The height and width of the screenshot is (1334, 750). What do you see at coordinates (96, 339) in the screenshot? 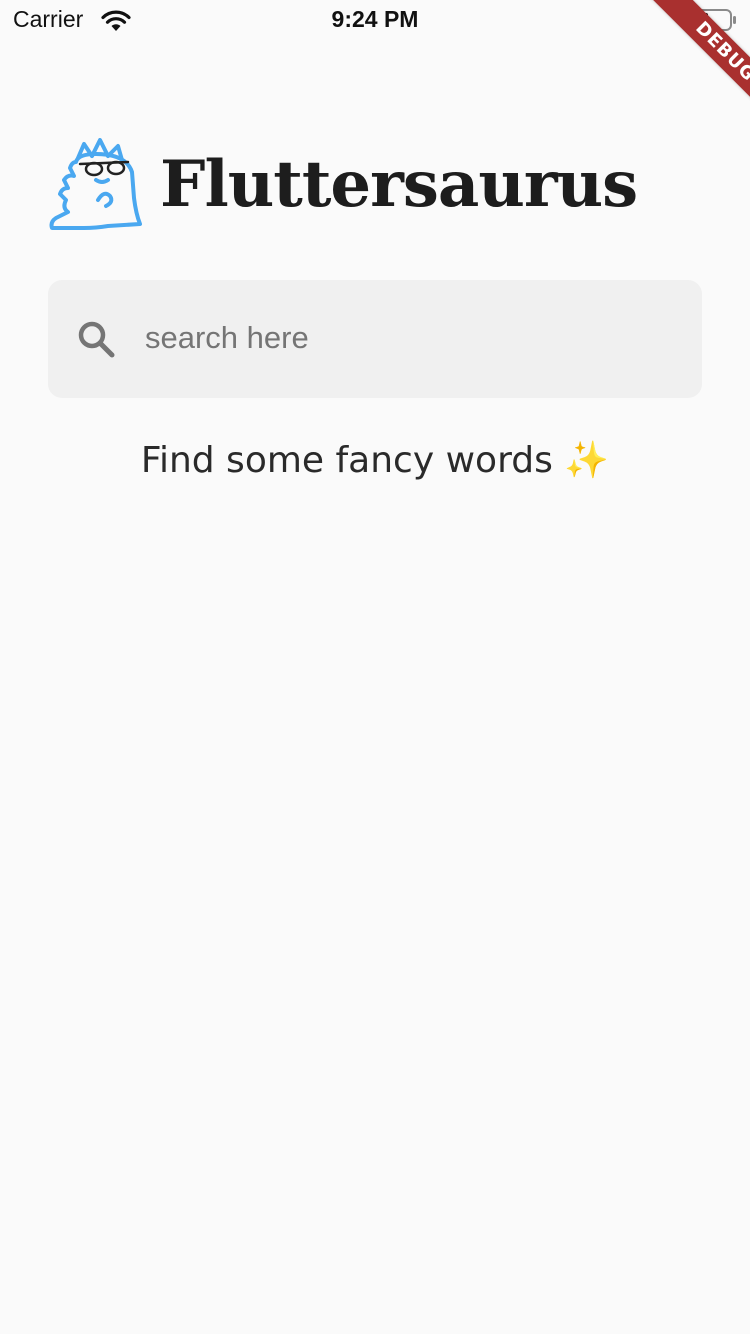
I see `search-icon` at bounding box center [96, 339].